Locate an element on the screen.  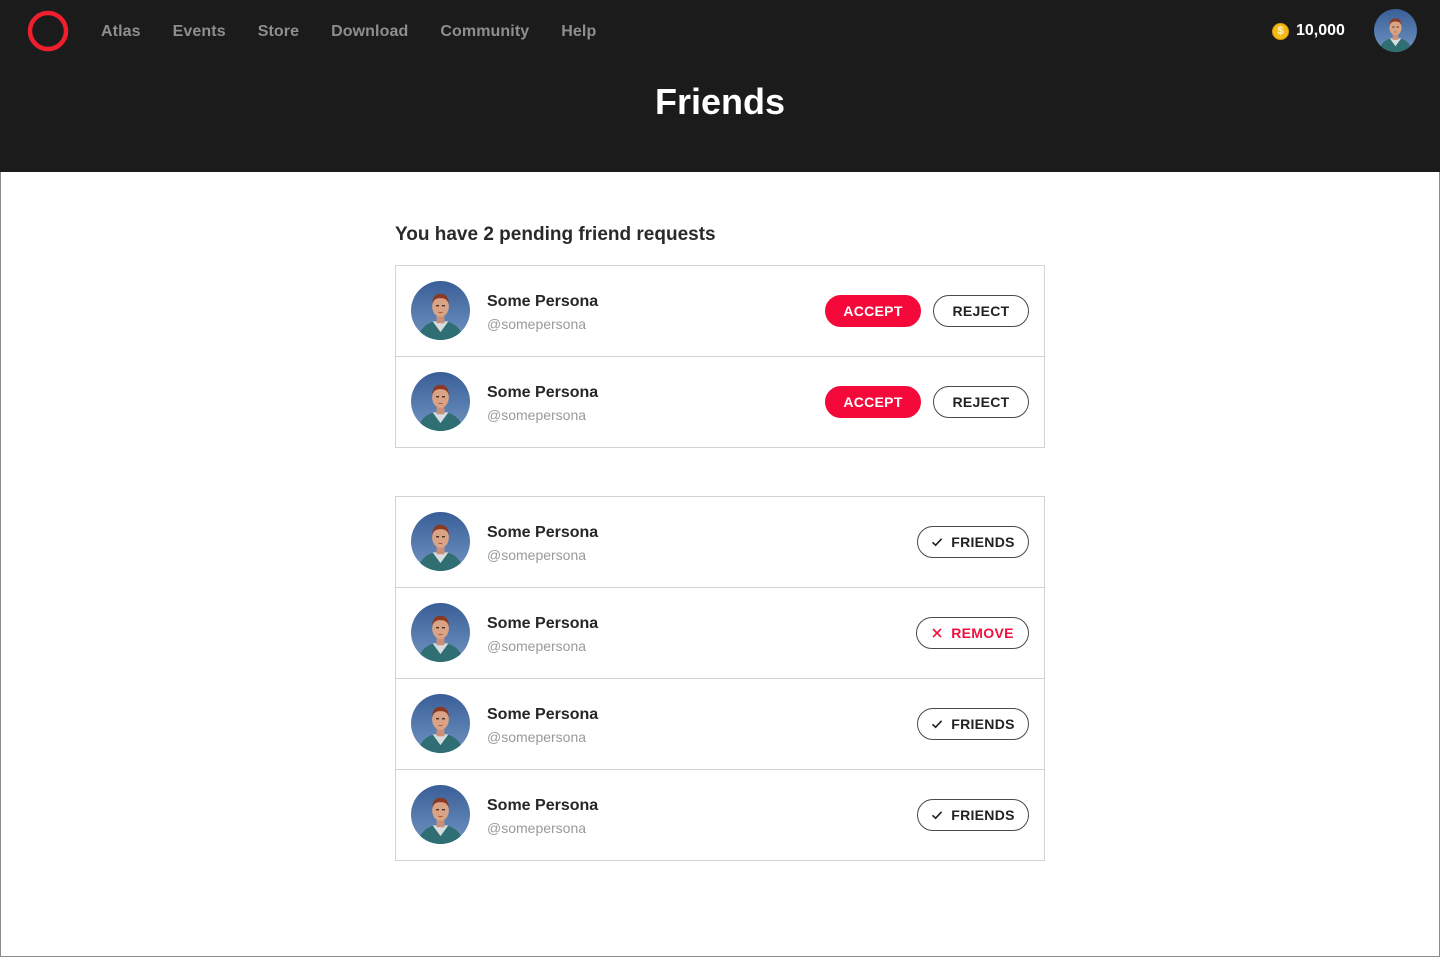
list-item: Some Persona @somepersona REMOVE is located at coordinates (720, 633).